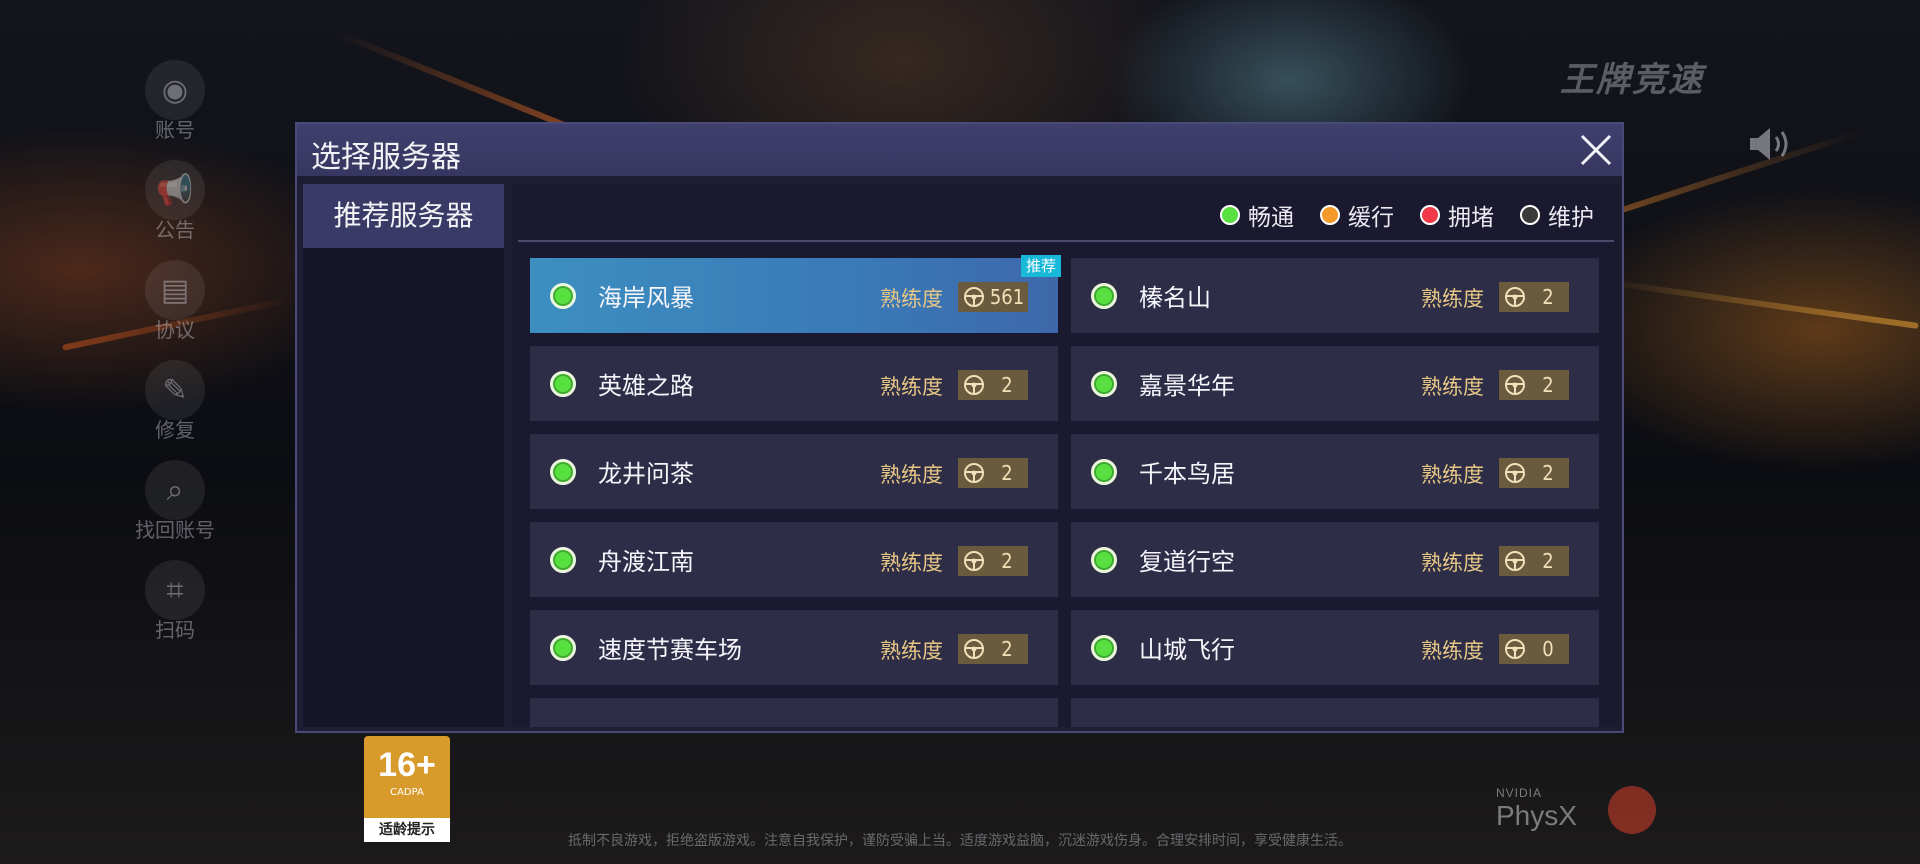  I want to click on age-rating-org: CADPA, so click(407, 792).